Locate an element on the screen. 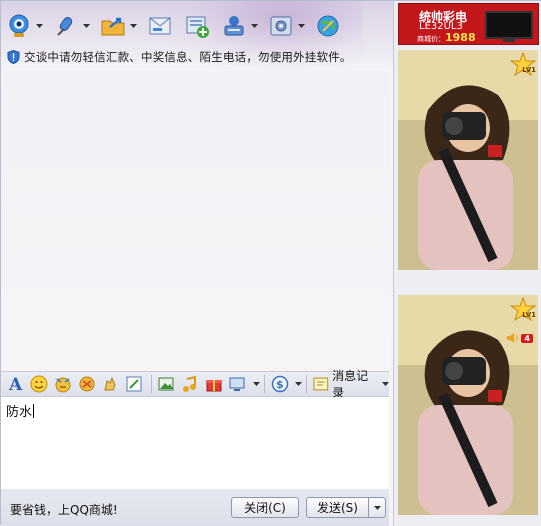 The height and width of the screenshot is (526, 541). ad-price-label: 商城价： is located at coordinates (431, 39).